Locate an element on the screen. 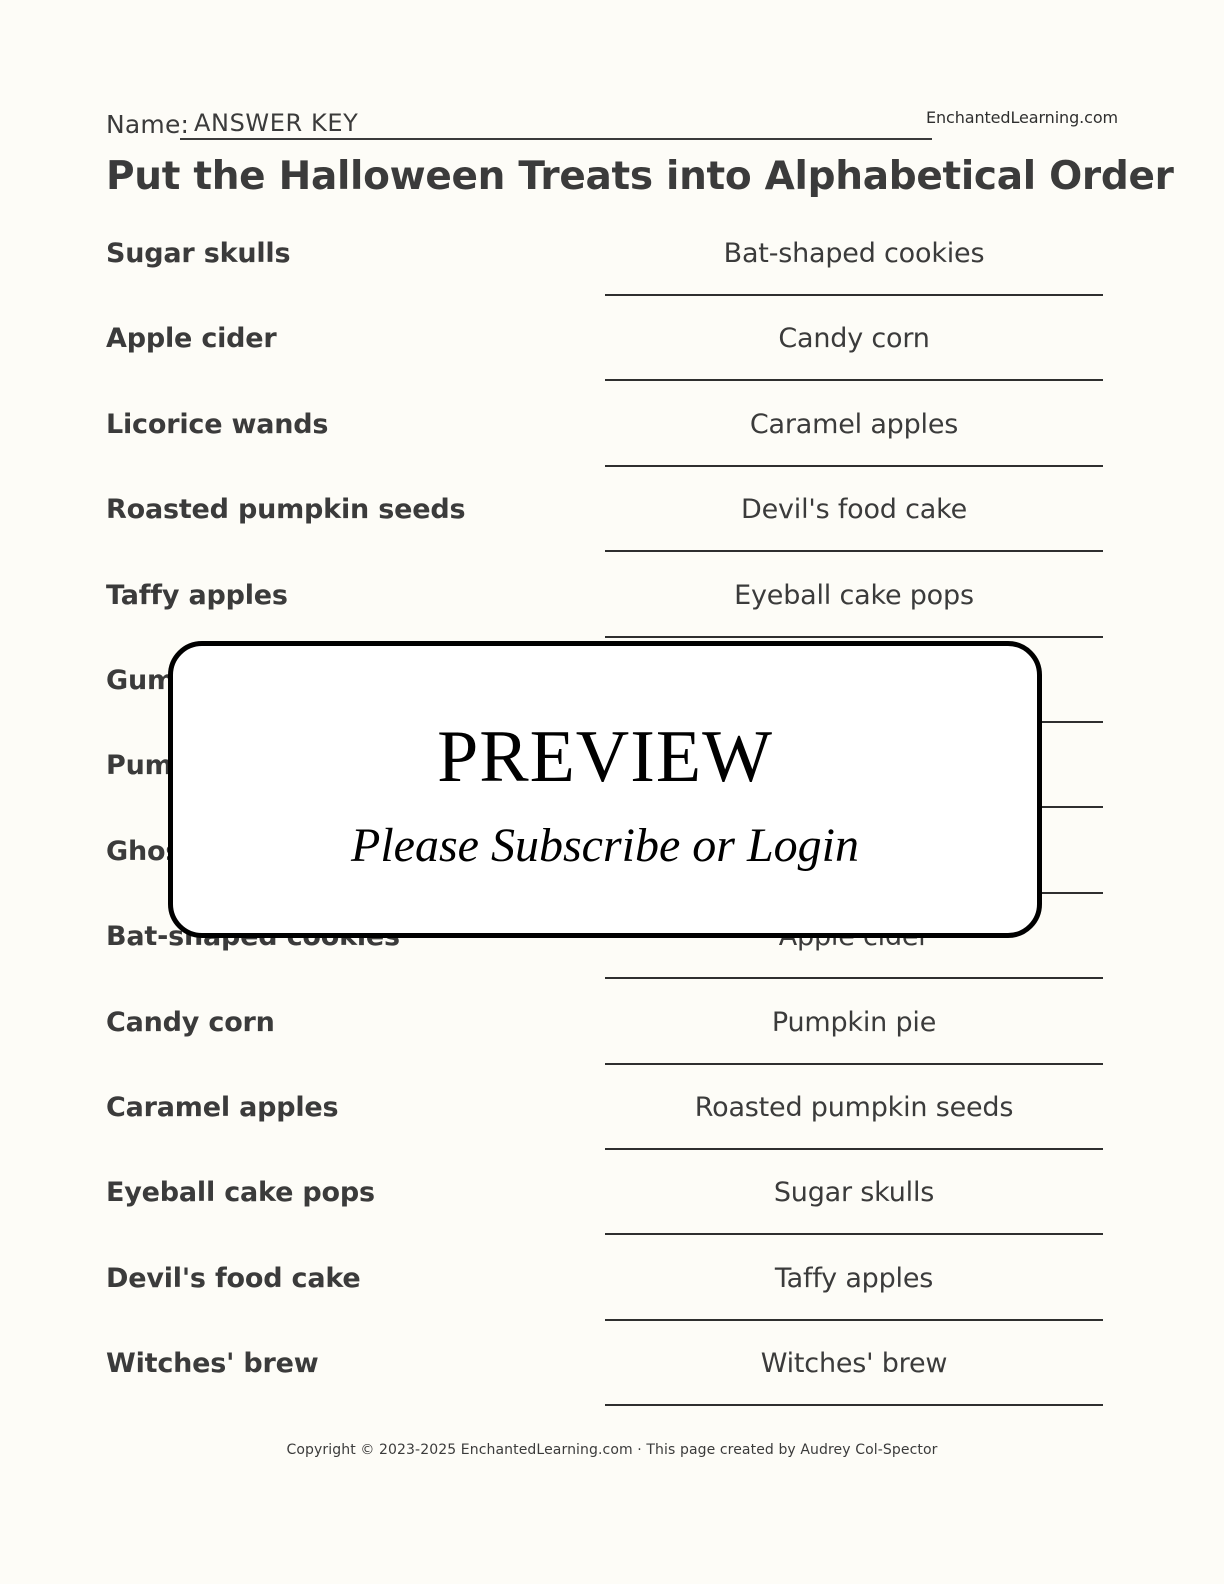 This screenshot has width=1224, height=1584. worksheet-row: Candy corn Pumpkin pie is located at coordinates (612, 1050).